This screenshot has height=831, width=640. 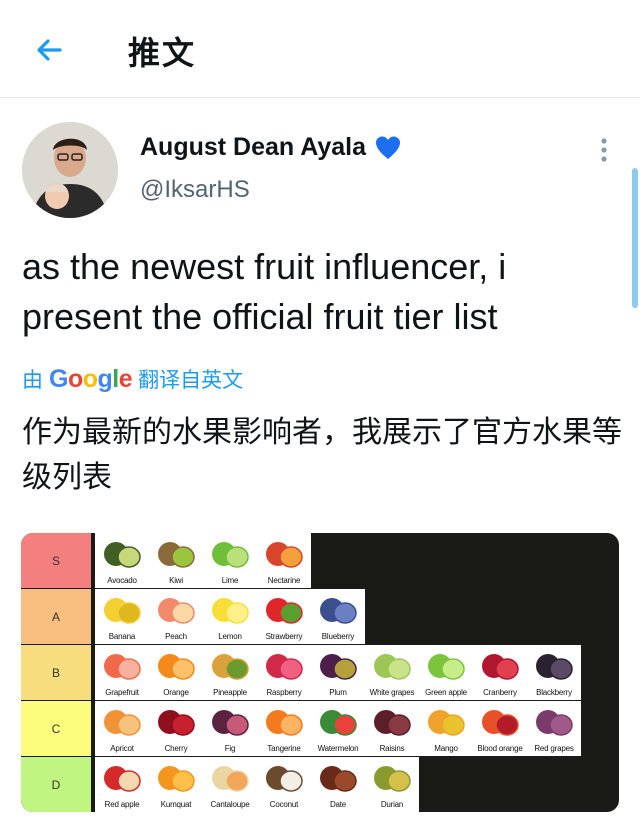 What do you see at coordinates (122, 611) in the screenshot?
I see `banana-icon` at bounding box center [122, 611].